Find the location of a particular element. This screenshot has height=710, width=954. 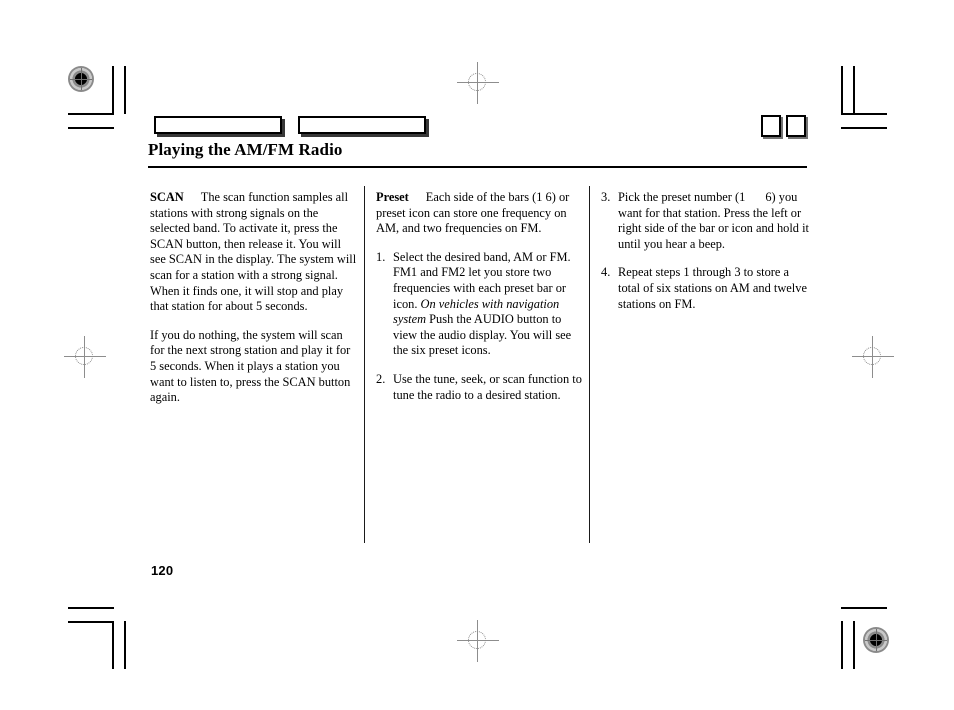

preset-step-4-number: 4. is located at coordinates (606, 272).